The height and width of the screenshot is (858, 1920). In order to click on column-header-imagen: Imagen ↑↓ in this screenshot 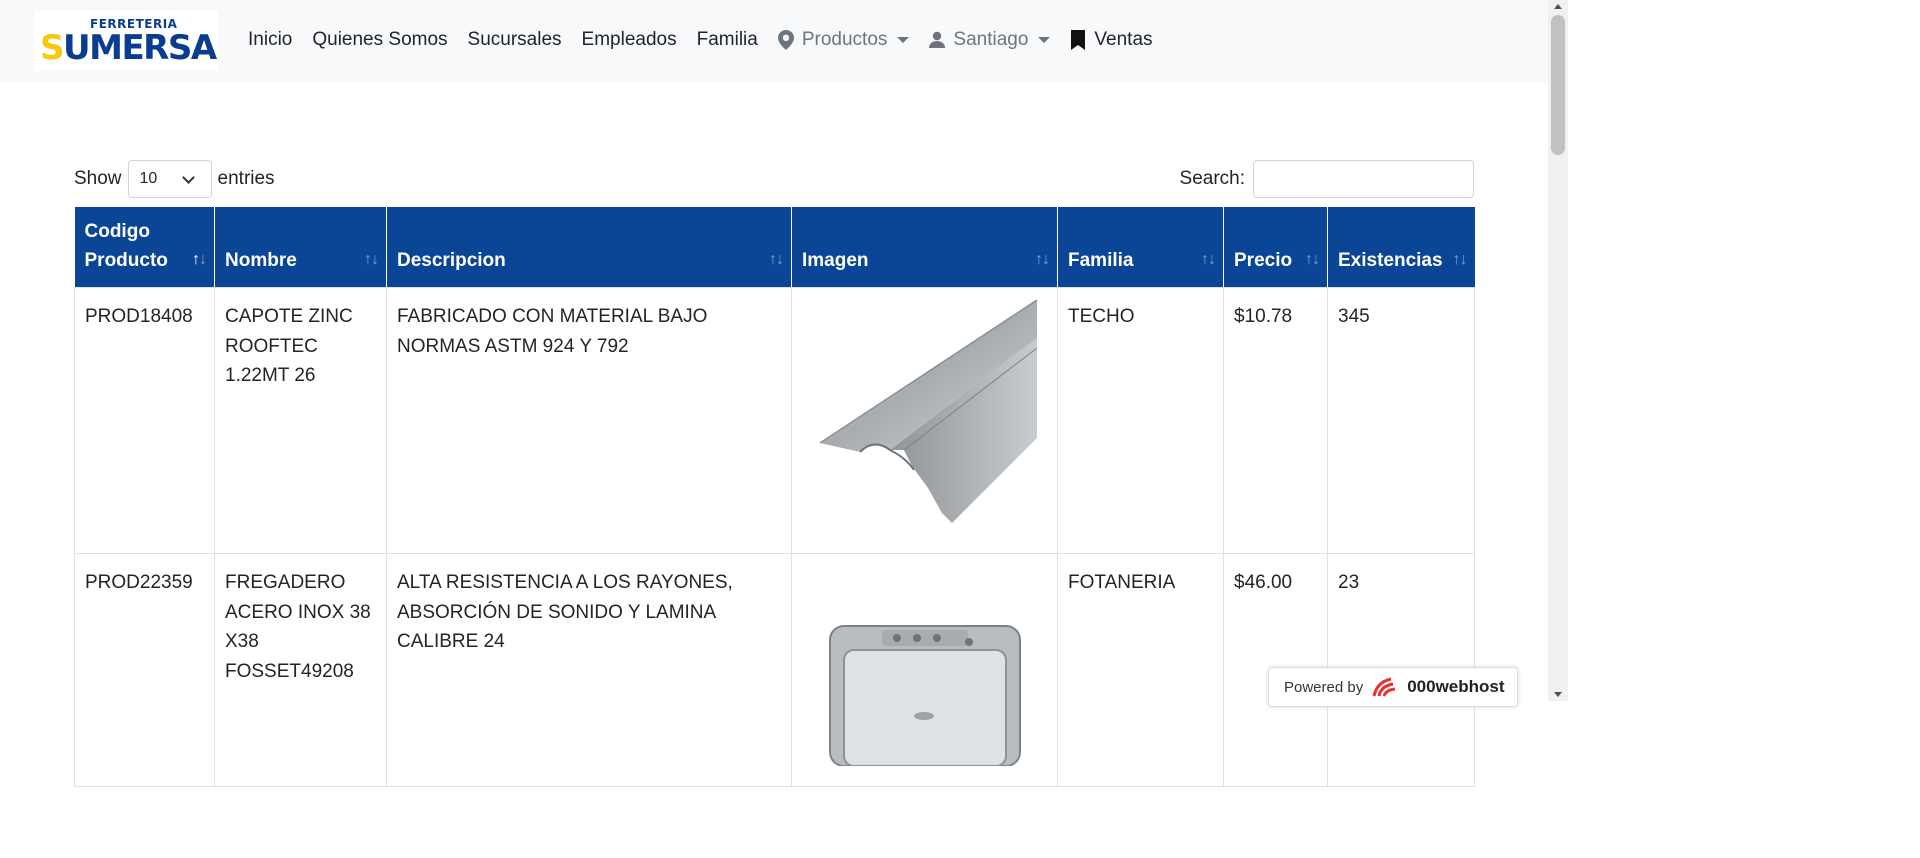, I will do `click(924, 247)`.